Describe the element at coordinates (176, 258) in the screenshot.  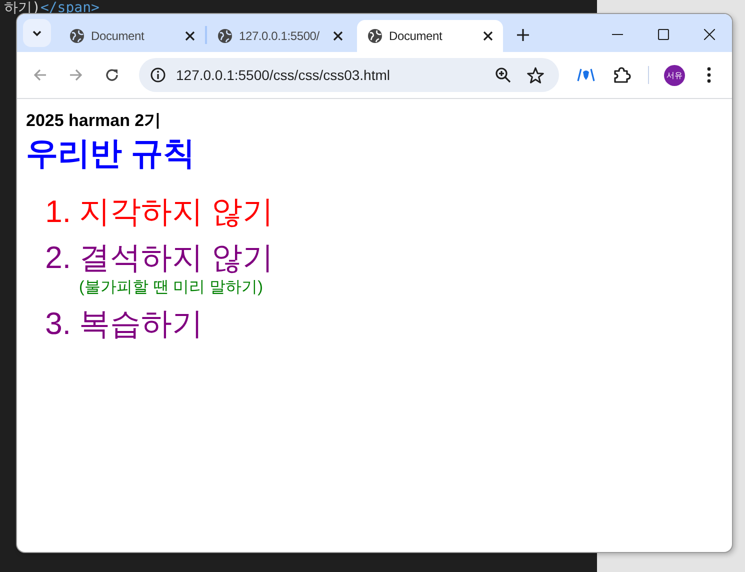
I see `rule-text: 결석하지 않기` at that location.